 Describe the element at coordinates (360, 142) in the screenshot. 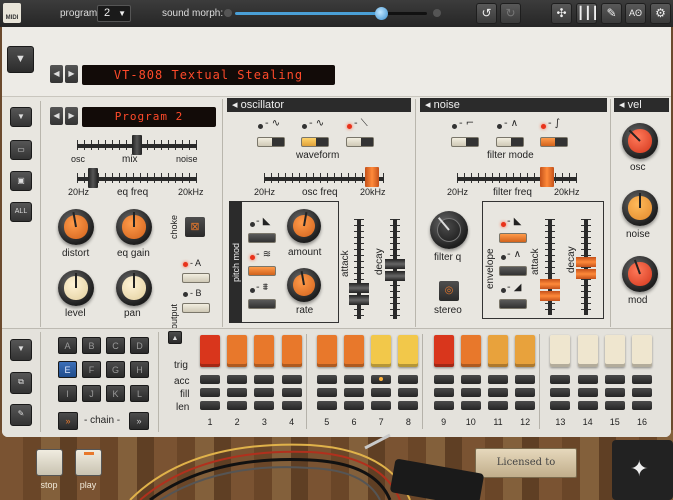

I see `waveform-3-button` at that location.